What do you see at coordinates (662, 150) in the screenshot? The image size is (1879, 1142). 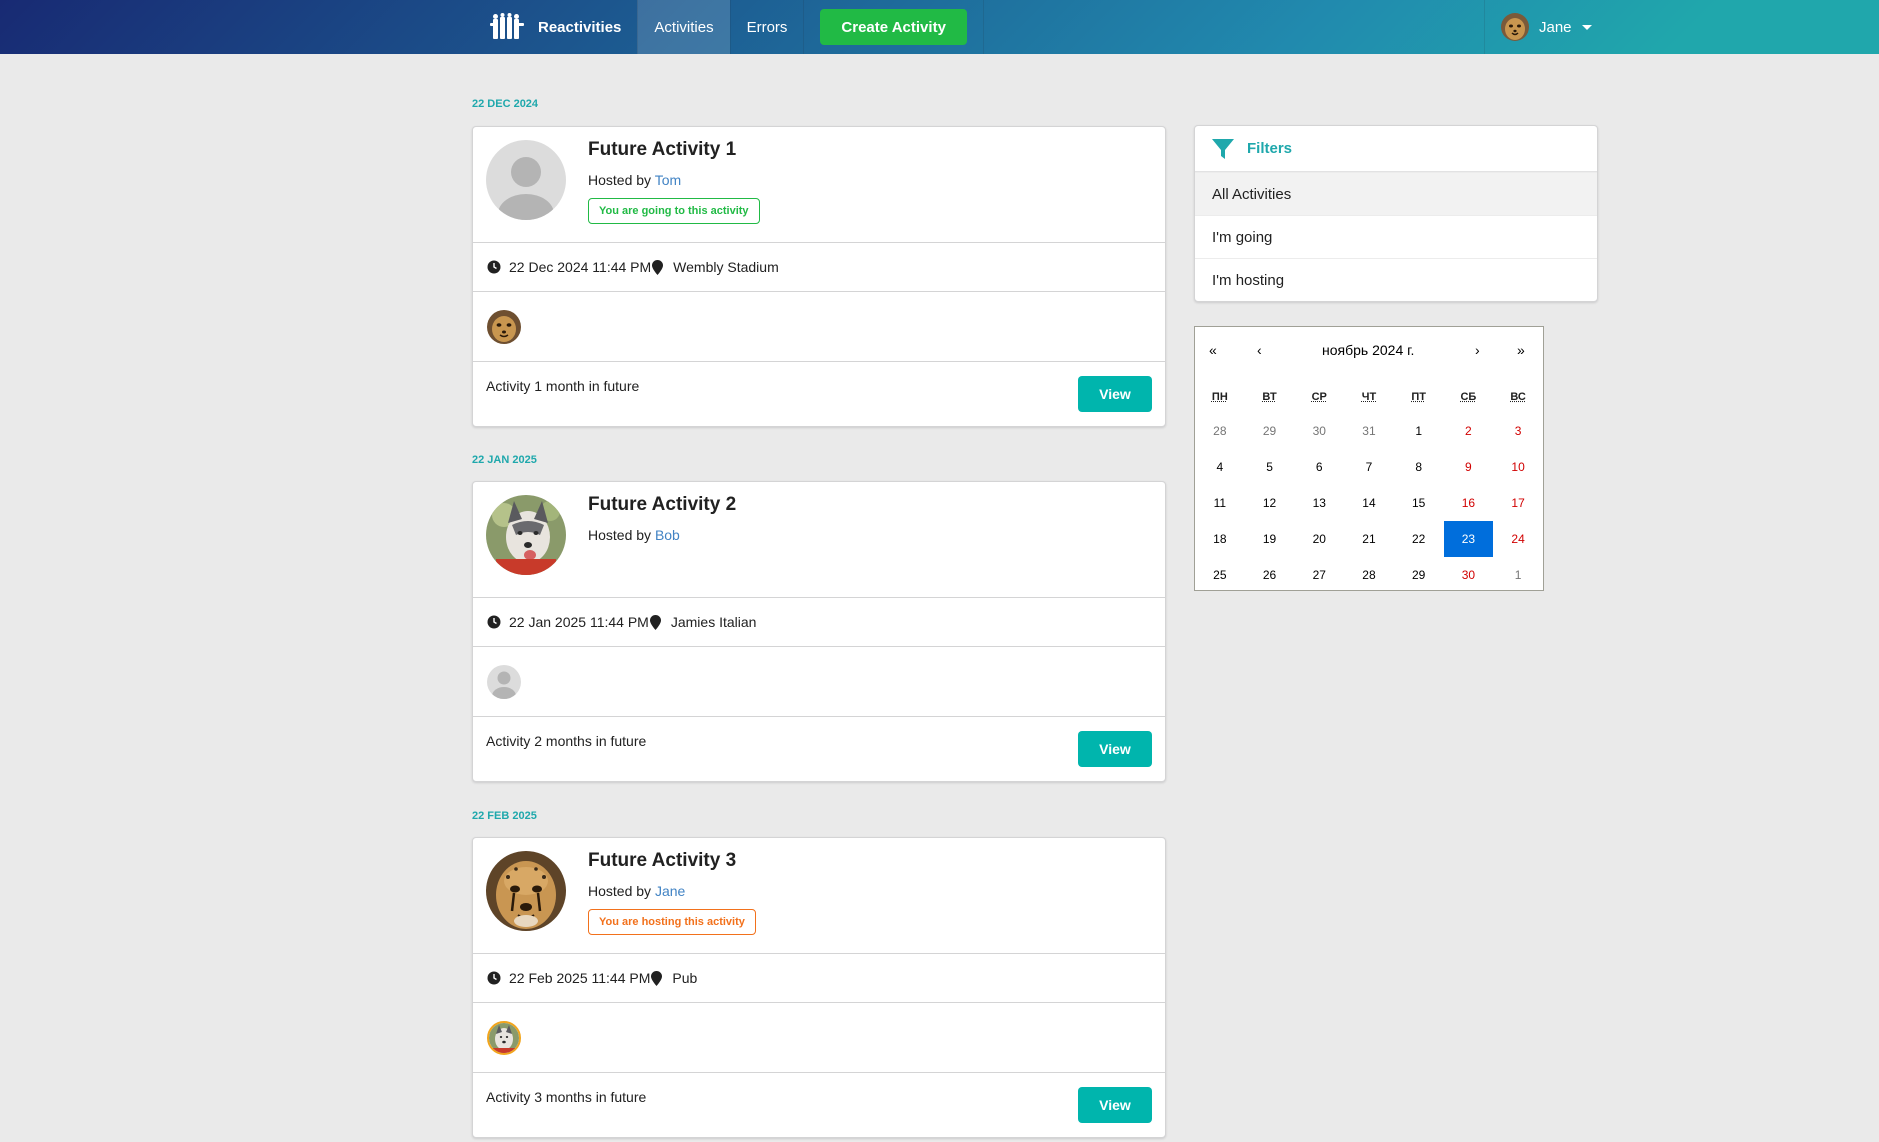 I see `activity-title: Future Activity 1` at bounding box center [662, 150].